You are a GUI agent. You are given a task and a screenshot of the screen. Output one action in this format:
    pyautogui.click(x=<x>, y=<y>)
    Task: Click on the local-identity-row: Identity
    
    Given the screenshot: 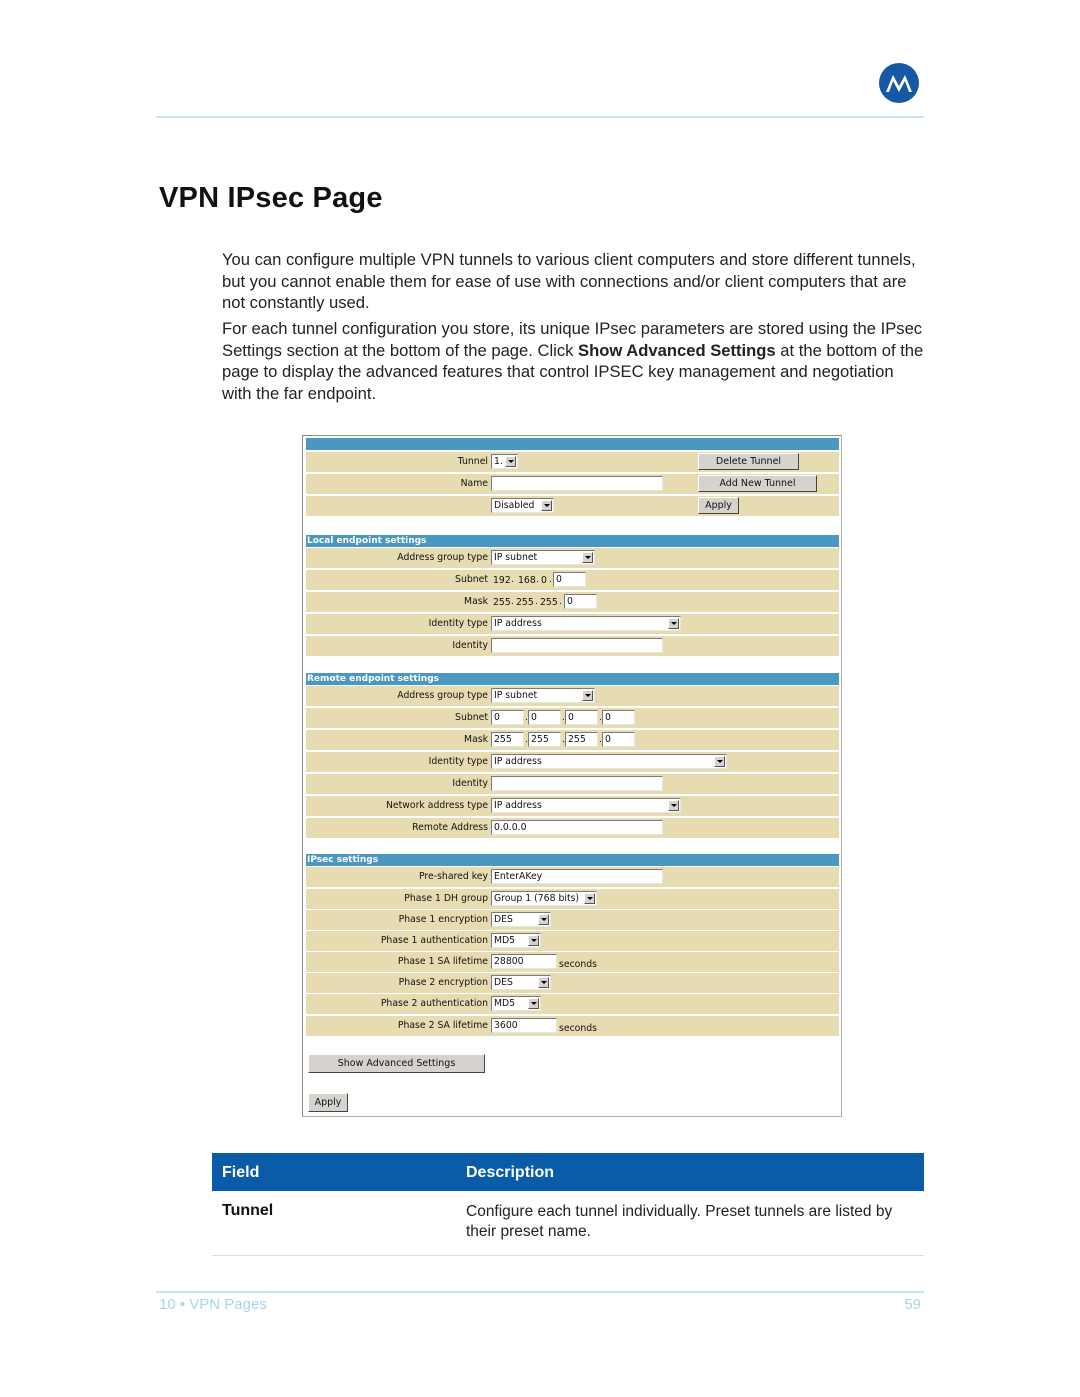 What is the action you would take?
    pyautogui.click(x=572, y=646)
    